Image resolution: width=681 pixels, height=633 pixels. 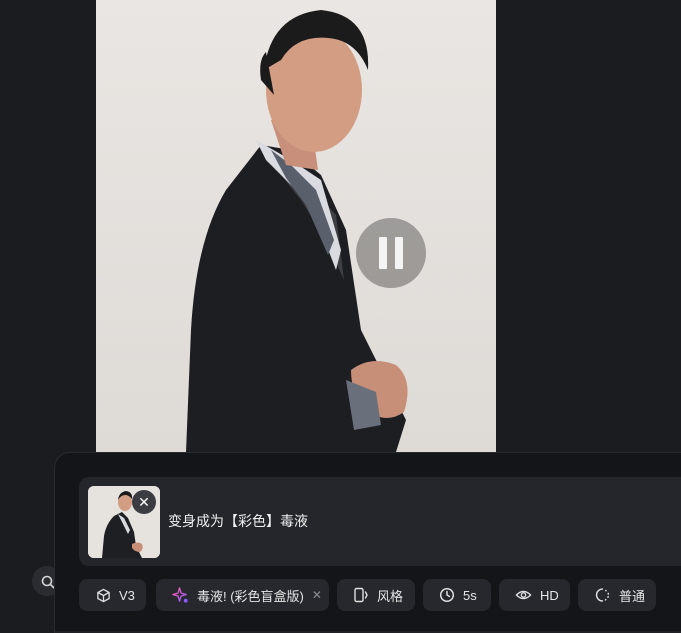 I want to click on effect-selector: 毒液! (彩色盲盒版) ✕, so click(x=242, y=595).